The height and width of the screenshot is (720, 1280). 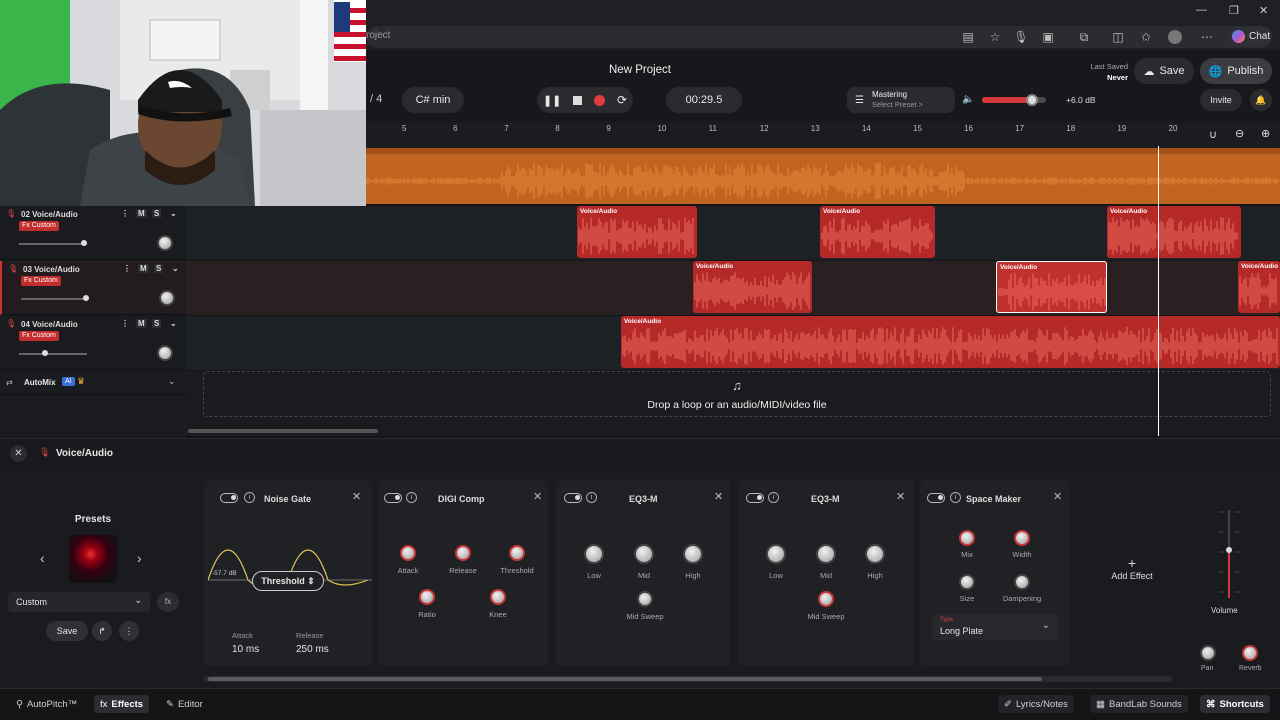 I want to click on threshold-knob, so click(x=517, y=553).